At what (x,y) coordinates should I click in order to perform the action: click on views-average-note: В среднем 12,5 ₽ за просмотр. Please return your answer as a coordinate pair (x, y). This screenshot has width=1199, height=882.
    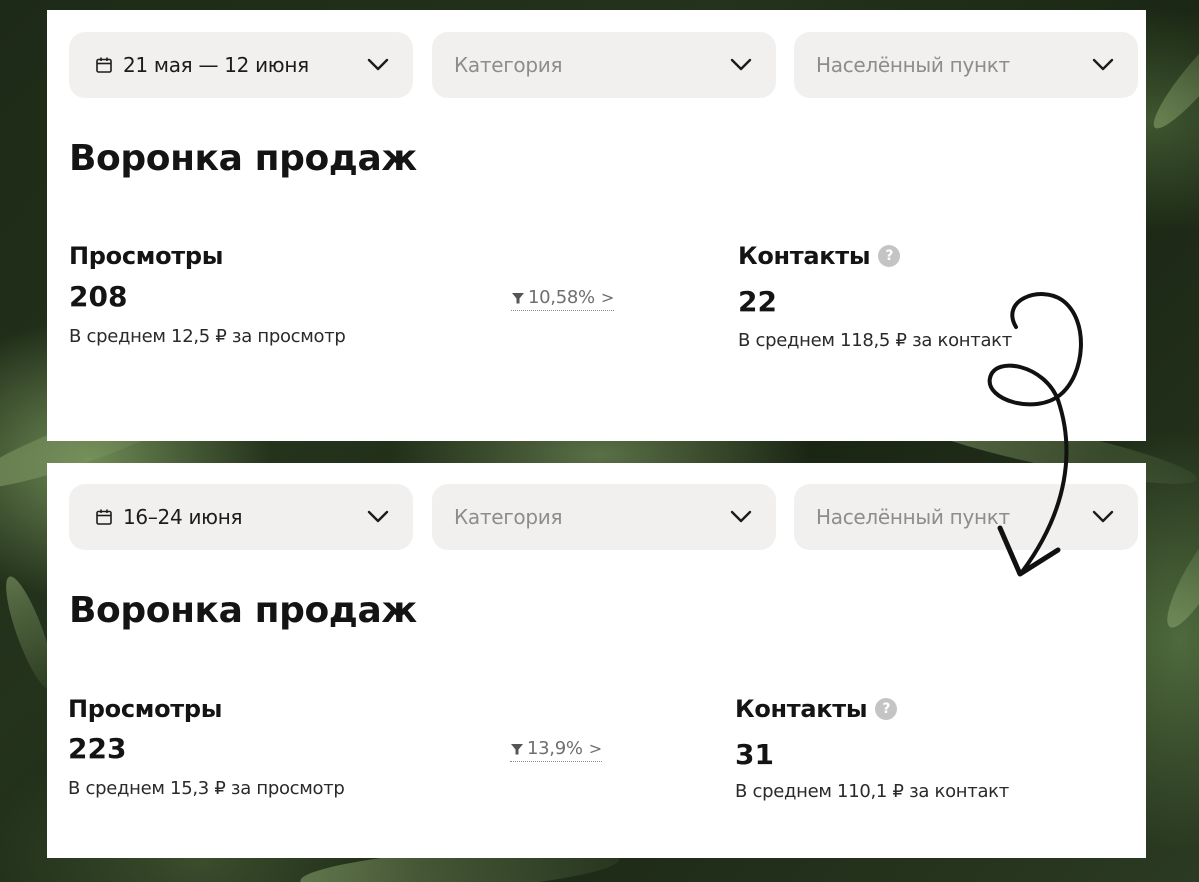
    Looking at the image, I should click on (207, 336).